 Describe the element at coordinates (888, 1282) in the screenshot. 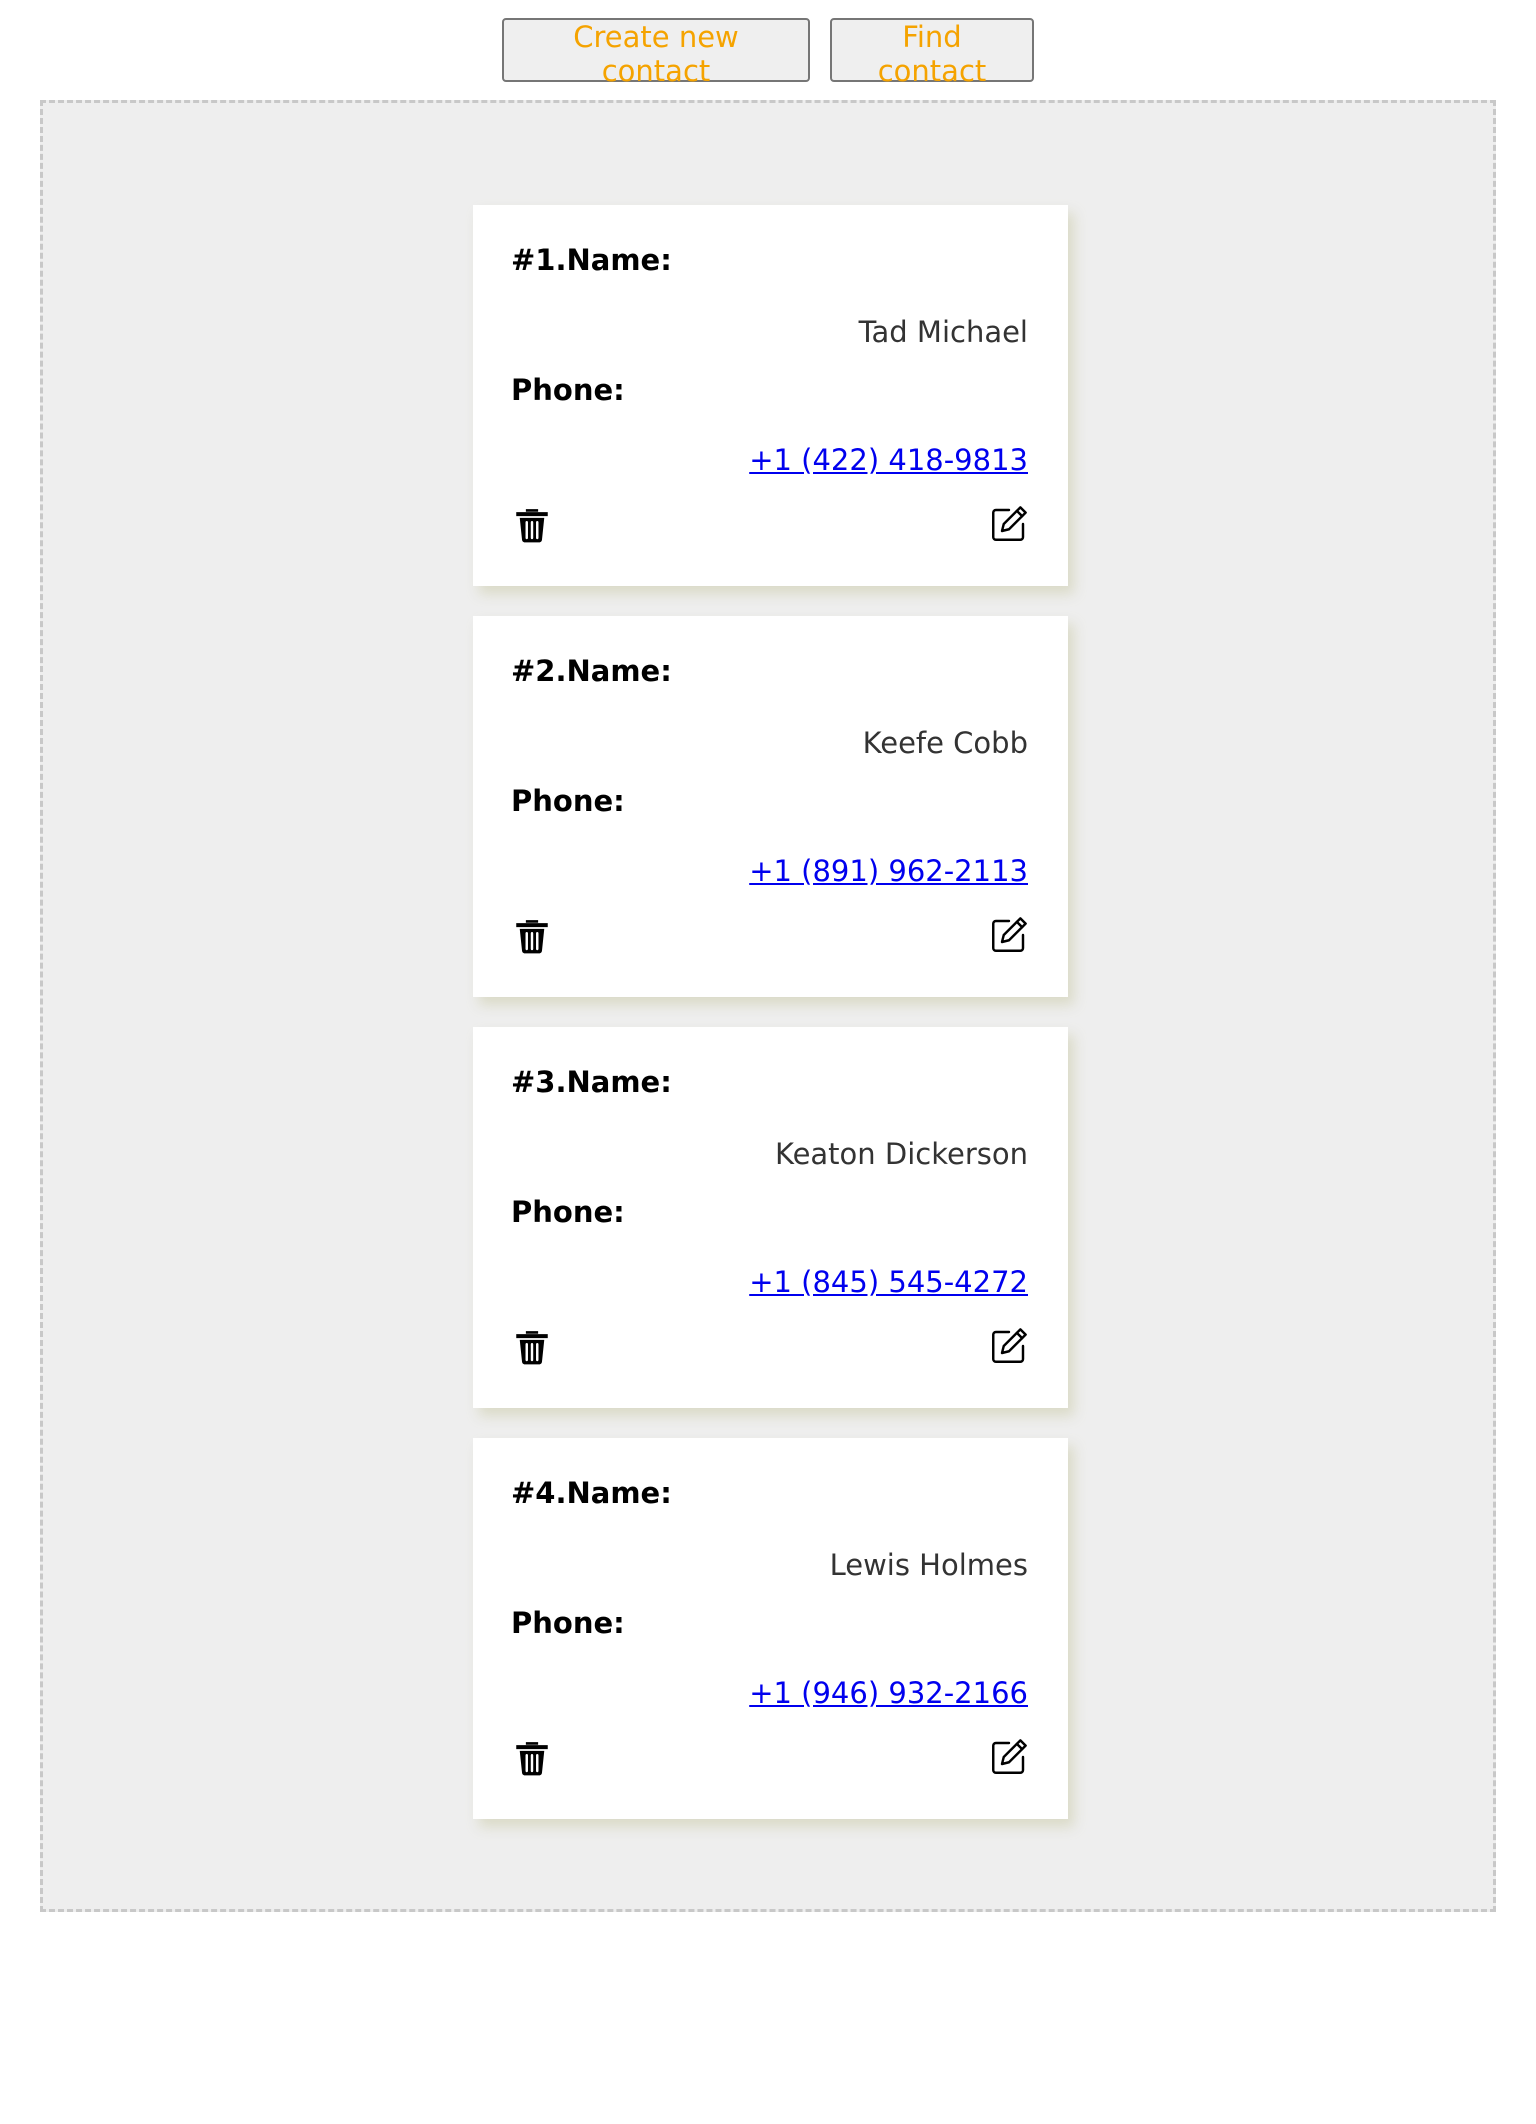

I see `contact-phone-link: +1 (845) 545-4272` at that location.